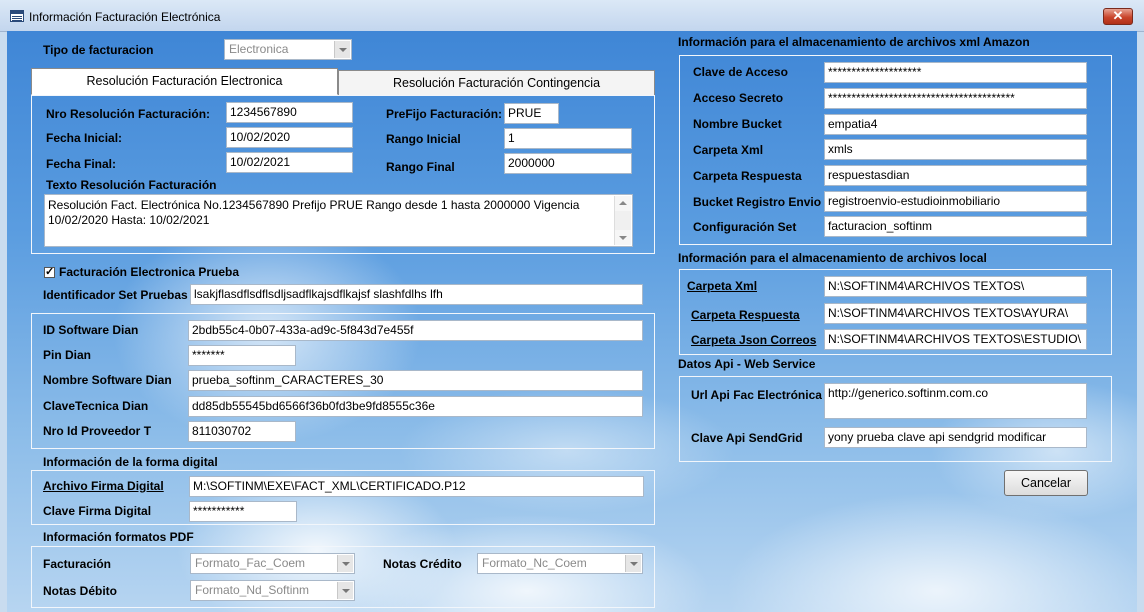 This screenshot has width=1144, height=612. Describe the element at coordinates (572, 16) in the screenshot. I see `title-bar: Información Facturación Electrónica ✕` at that location.